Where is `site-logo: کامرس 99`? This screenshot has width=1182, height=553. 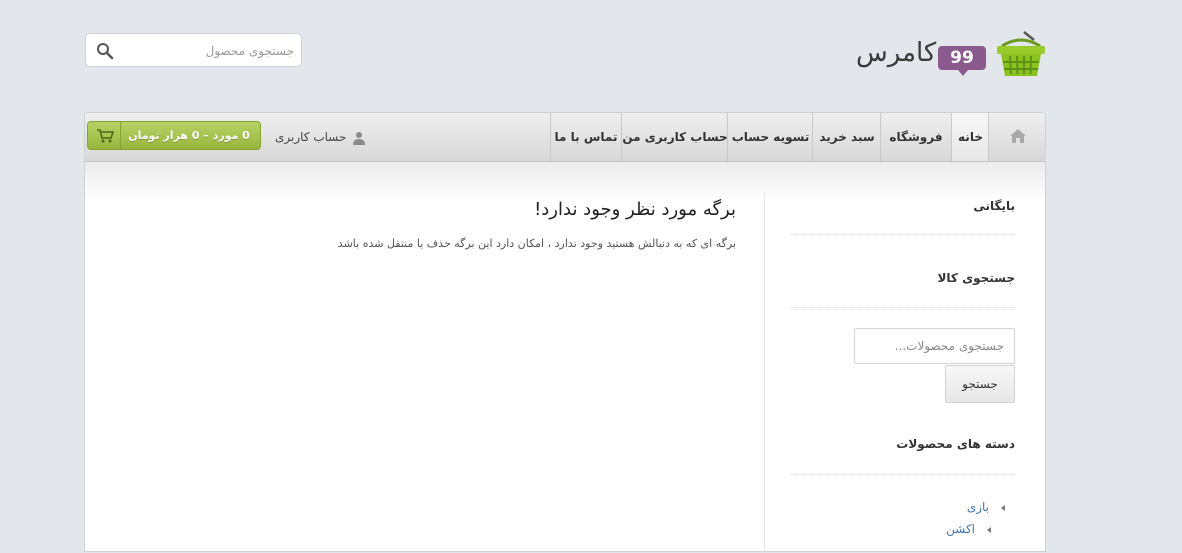
site-logo: کامرس 99 is located at coordinates (952, 55).